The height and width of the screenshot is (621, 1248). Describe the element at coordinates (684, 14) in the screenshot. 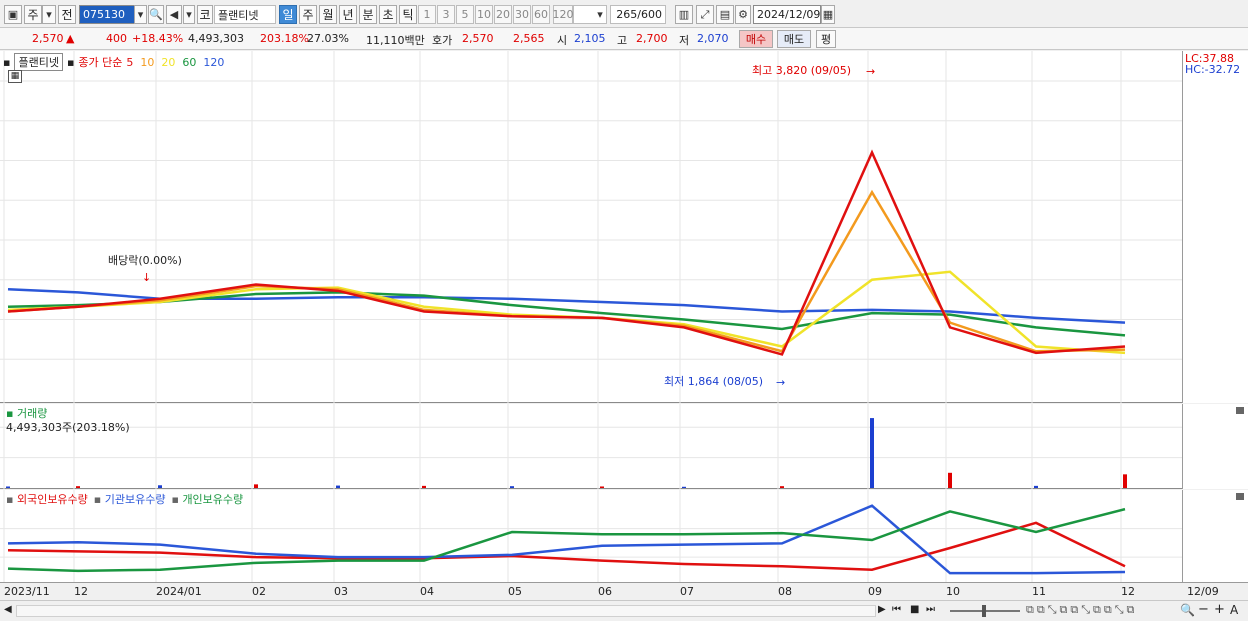

I see `candle-type-icon: ▥` at that location.